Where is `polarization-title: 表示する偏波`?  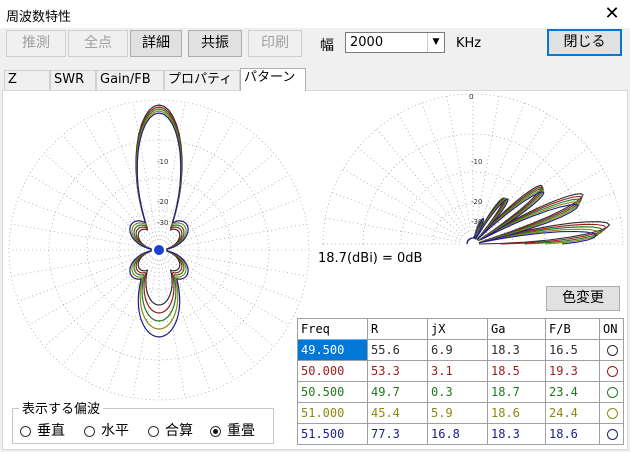
polarization-title: 表示する偏波 is located at coordinates (61, 407).